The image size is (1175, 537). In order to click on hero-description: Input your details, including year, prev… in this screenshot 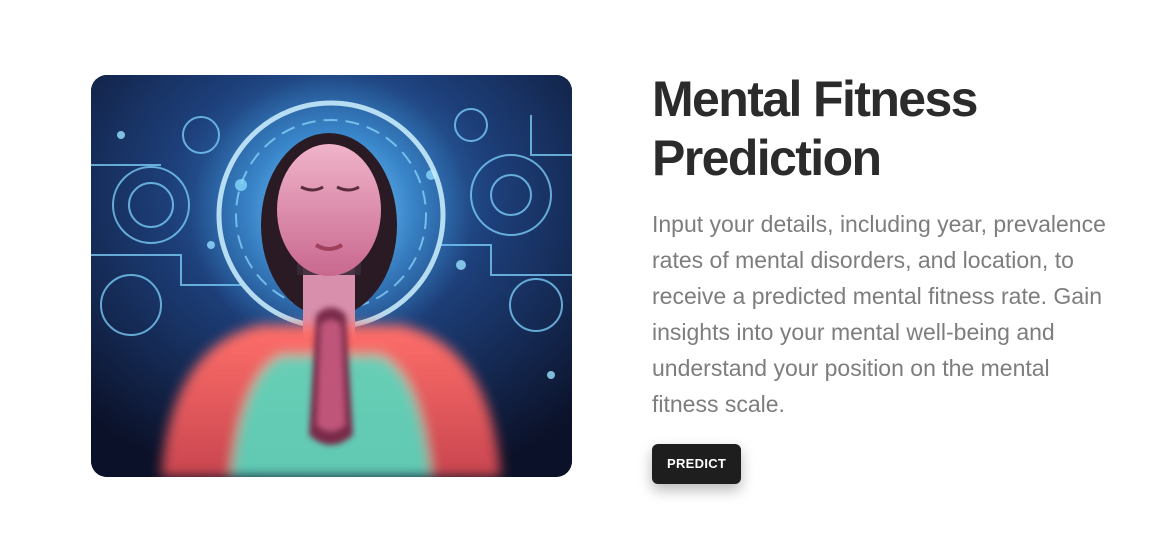, I will do `click(879, 314)`.